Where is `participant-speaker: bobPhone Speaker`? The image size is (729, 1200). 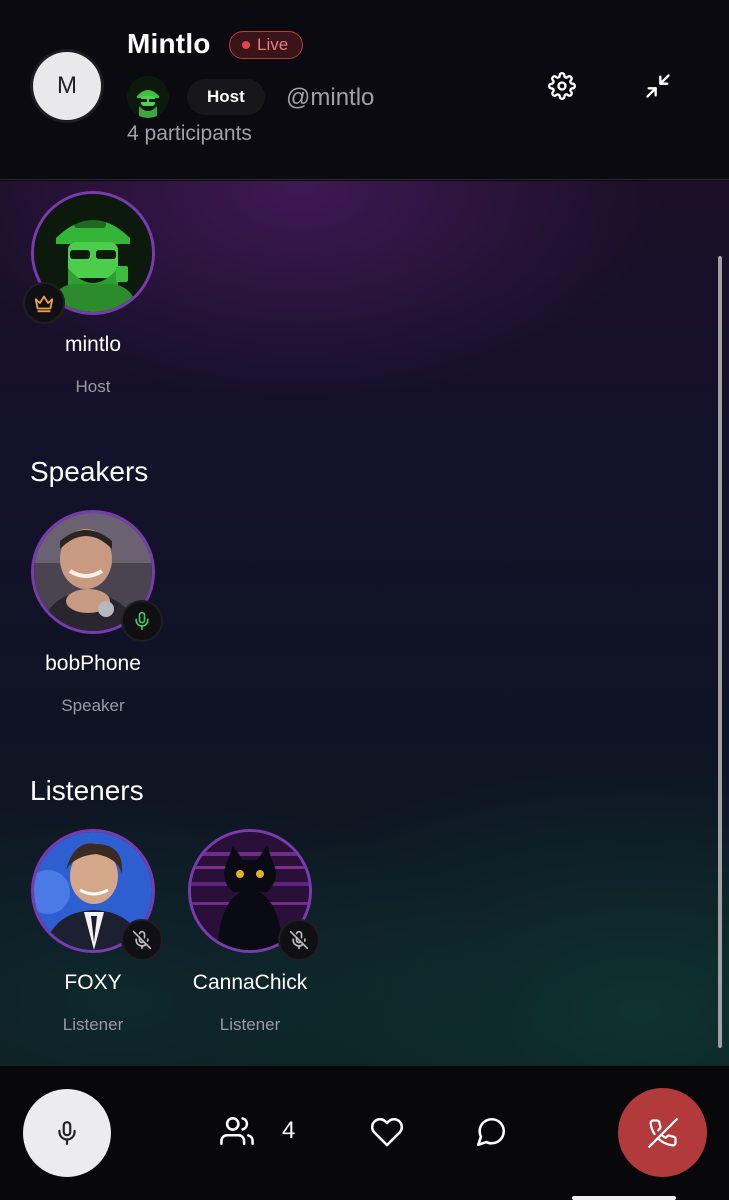
participant-speaker: bobPhone Speaker is located at coordinates (93, 613).